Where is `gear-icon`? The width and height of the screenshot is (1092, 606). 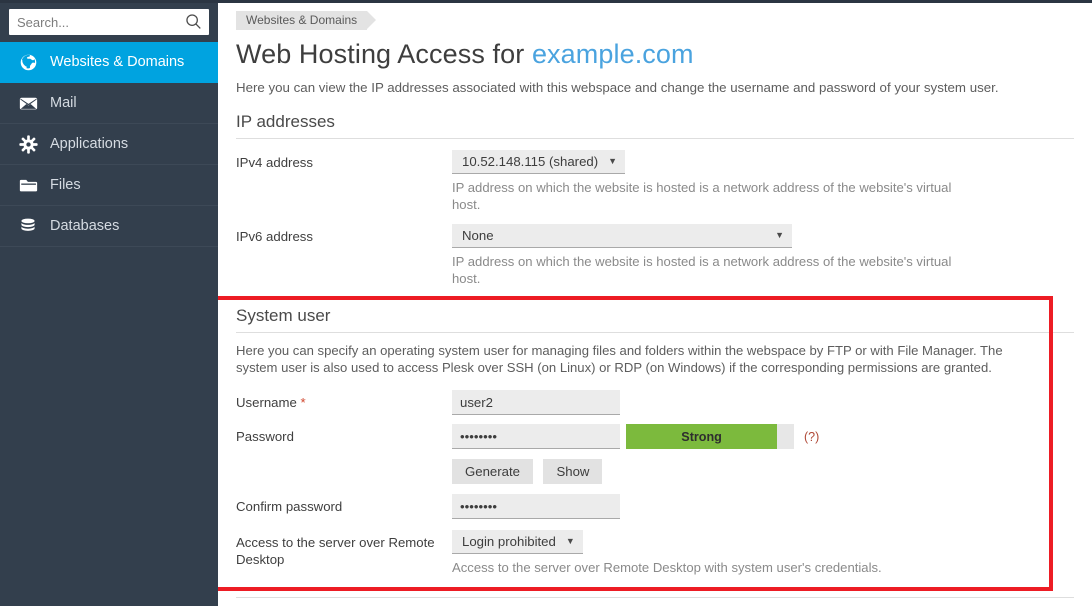
gear-icon is located at coordinates (28, 144).